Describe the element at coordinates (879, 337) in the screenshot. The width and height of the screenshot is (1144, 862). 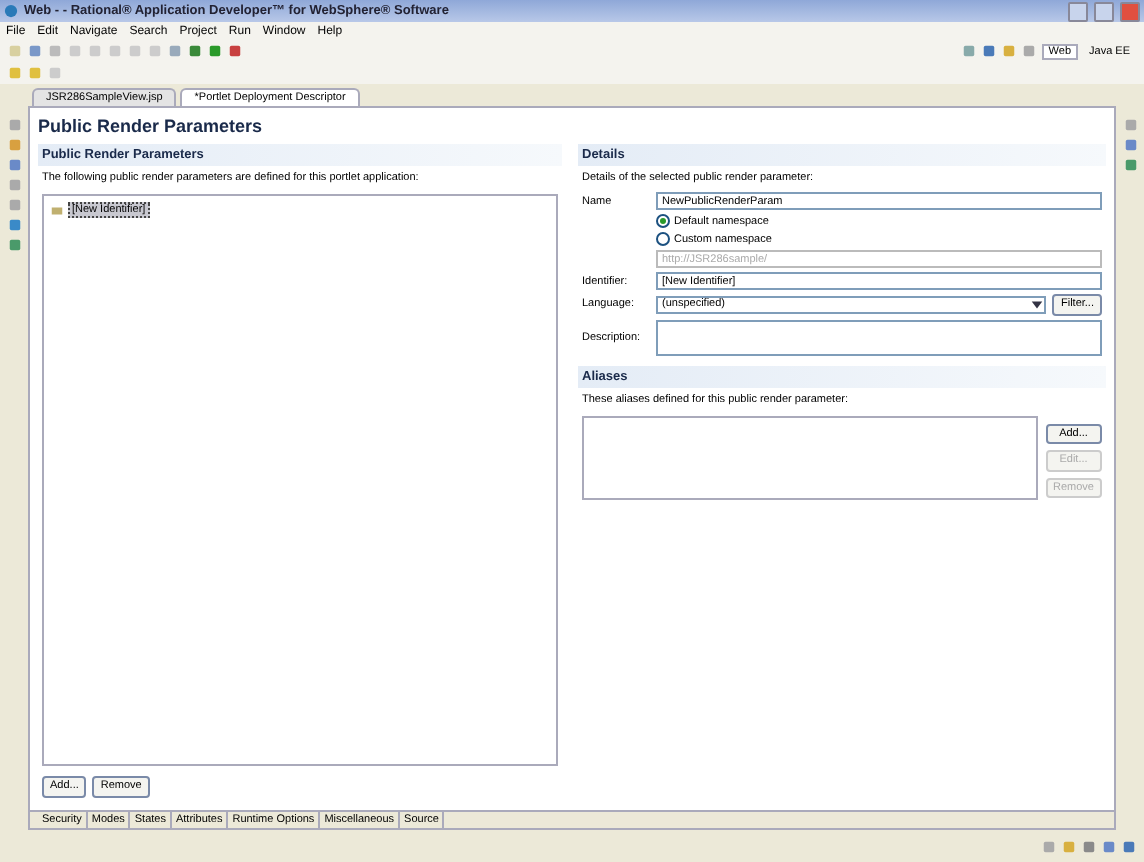
I see `description-field` at that location.